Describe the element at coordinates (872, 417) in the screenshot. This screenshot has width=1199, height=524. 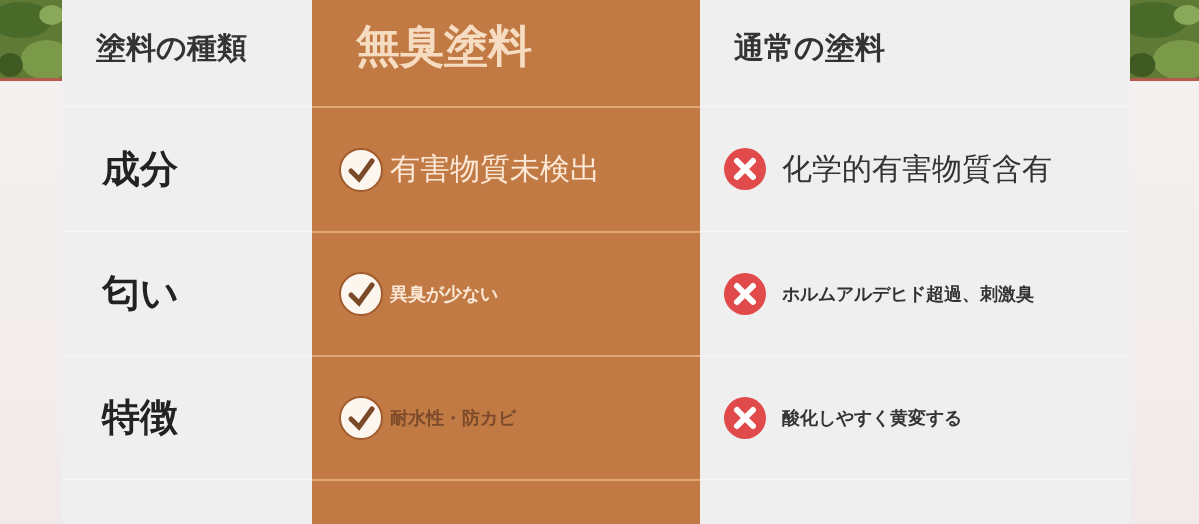
I see `cell-text: 酸化しやすく黄変する` at that location.